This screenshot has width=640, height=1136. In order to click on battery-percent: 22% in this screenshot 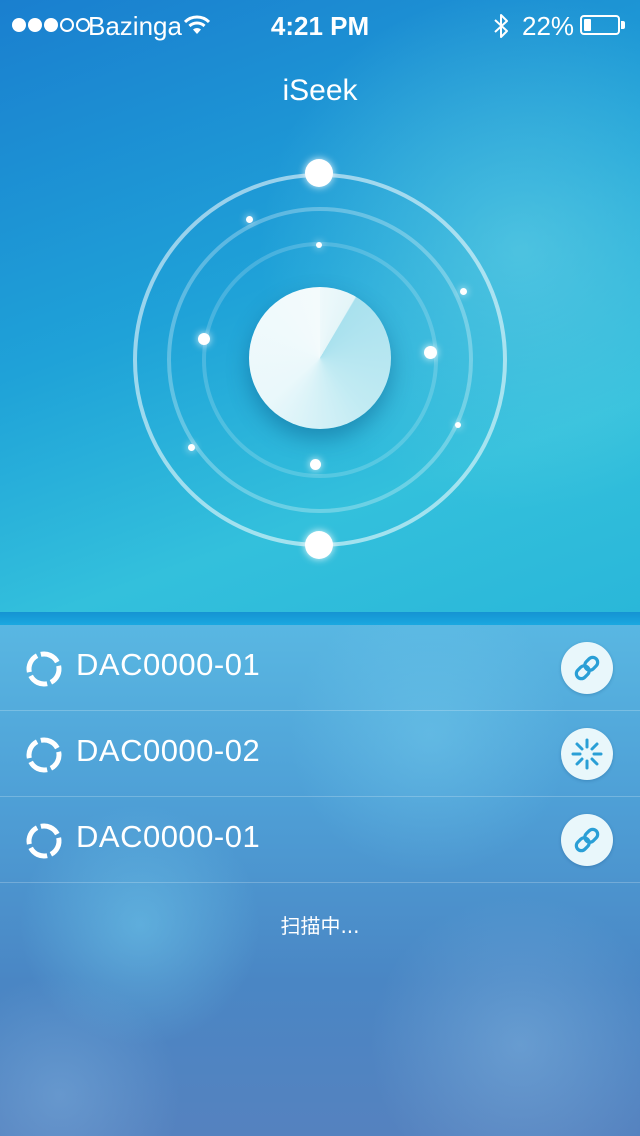, I will do `click(548, 26)`.